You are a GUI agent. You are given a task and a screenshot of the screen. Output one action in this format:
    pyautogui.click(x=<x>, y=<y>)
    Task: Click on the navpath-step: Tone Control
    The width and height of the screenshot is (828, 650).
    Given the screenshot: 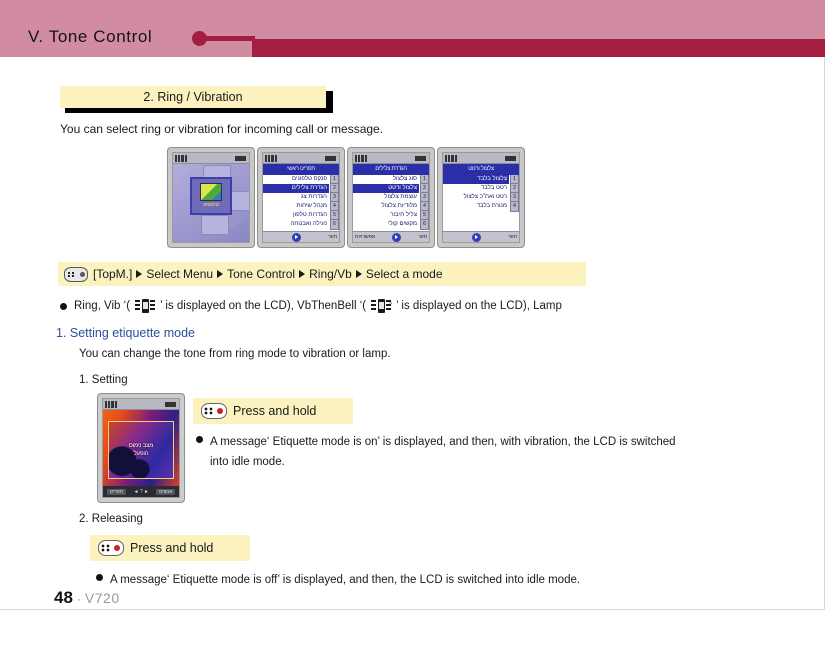 What is the action you would take?
    pyautogui.click(x=261, y=274)
    